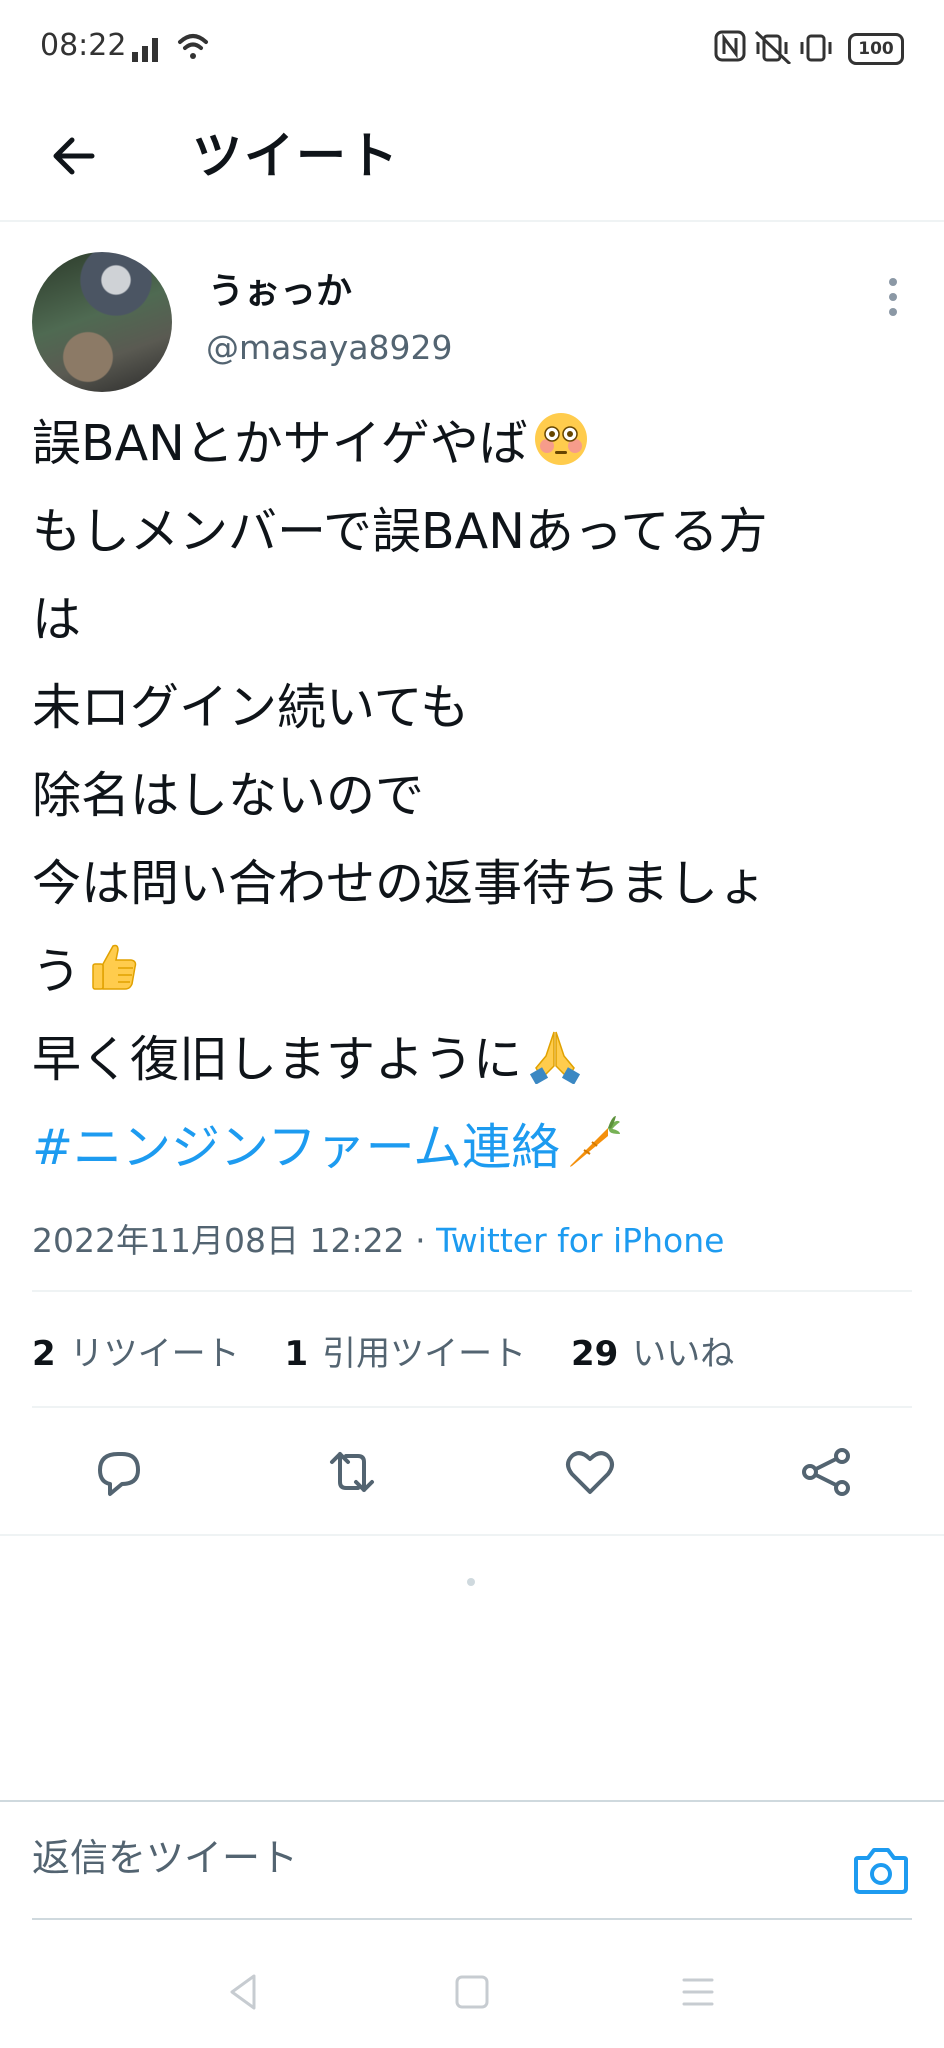  What do you see at coordinates (472, 444) in the screenshot?
I see `tweet-line: 誤BANとかサイゲやば` at bounding box center [472, 444].